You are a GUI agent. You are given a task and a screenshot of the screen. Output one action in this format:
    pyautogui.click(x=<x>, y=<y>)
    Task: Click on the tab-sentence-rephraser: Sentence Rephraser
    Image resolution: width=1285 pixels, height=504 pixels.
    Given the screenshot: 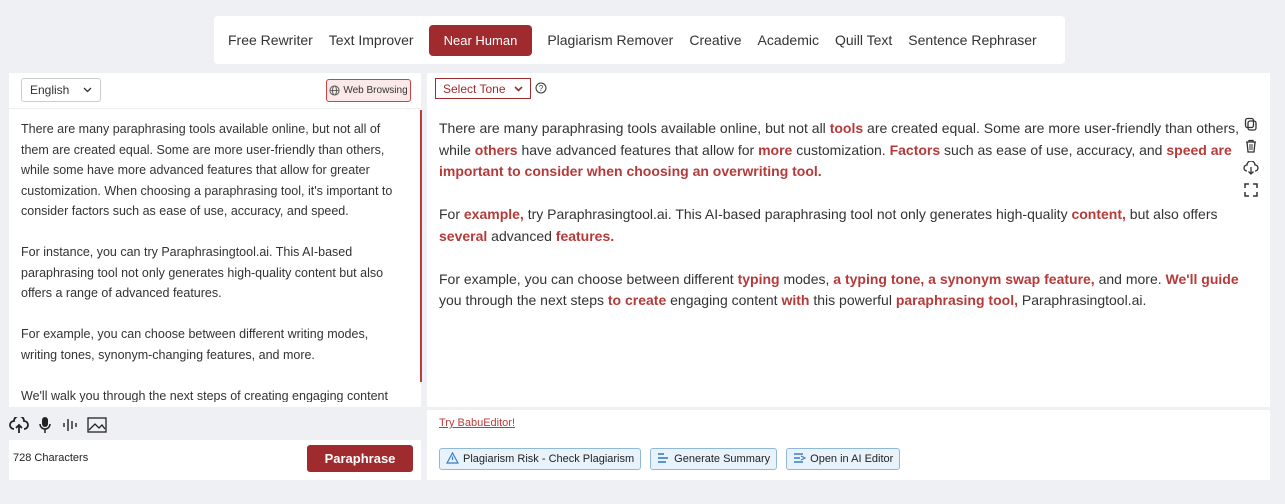 What is the action you would take?
    pyautogui.click(x=972, y=40)
    